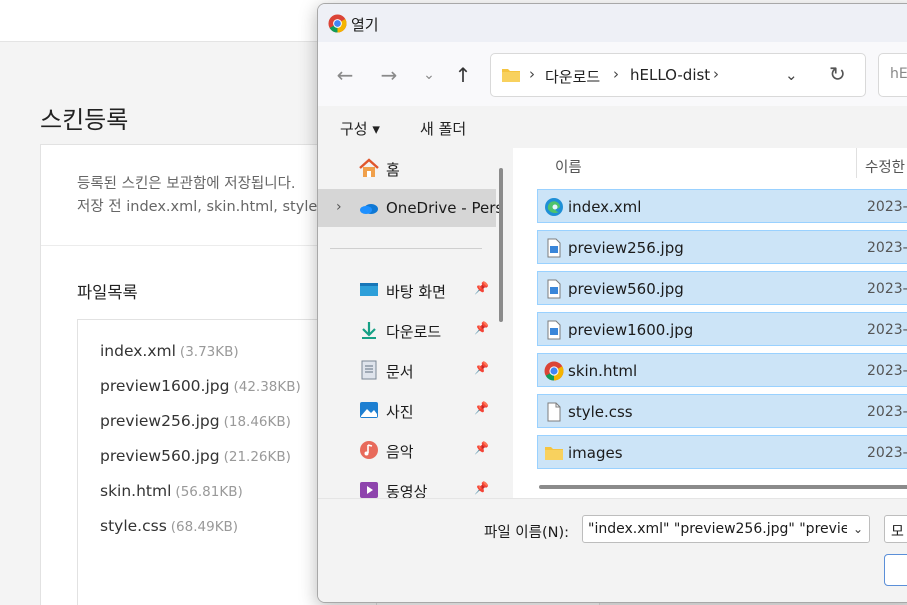  What do you see at coordinates (897, 532) in the screenshot?
I see `file-type-value: 모` at bounding box center [897, 532].